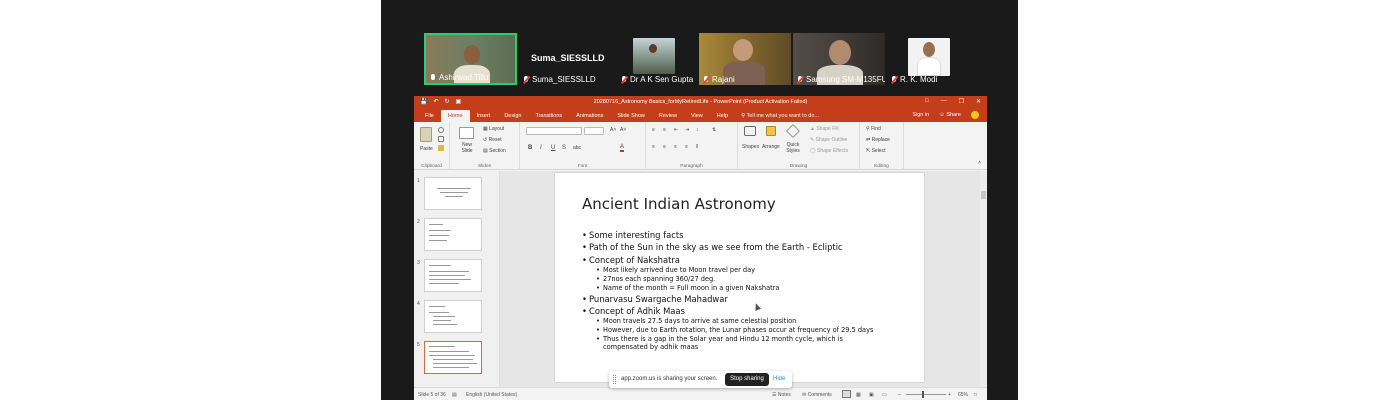 Image resolution: width=1400 pixels, height=400 pixels. I want to click on tab-insert: Insert, so click(484, 117).